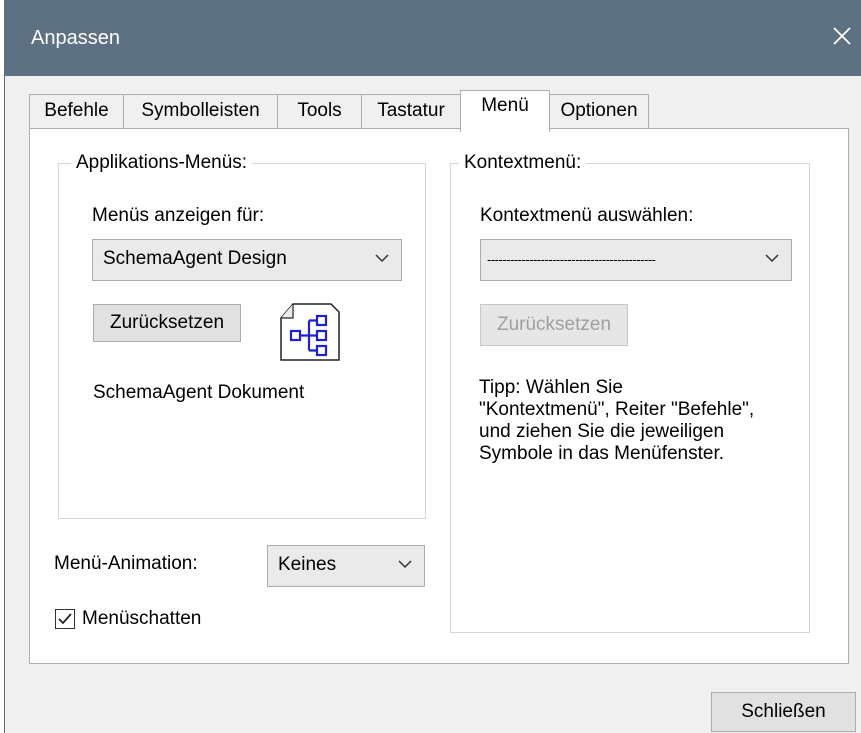 This screenshot has height=733, width=861. I want to click on app-menus-legend: Applikations-Menüs:, so click(162, 163).